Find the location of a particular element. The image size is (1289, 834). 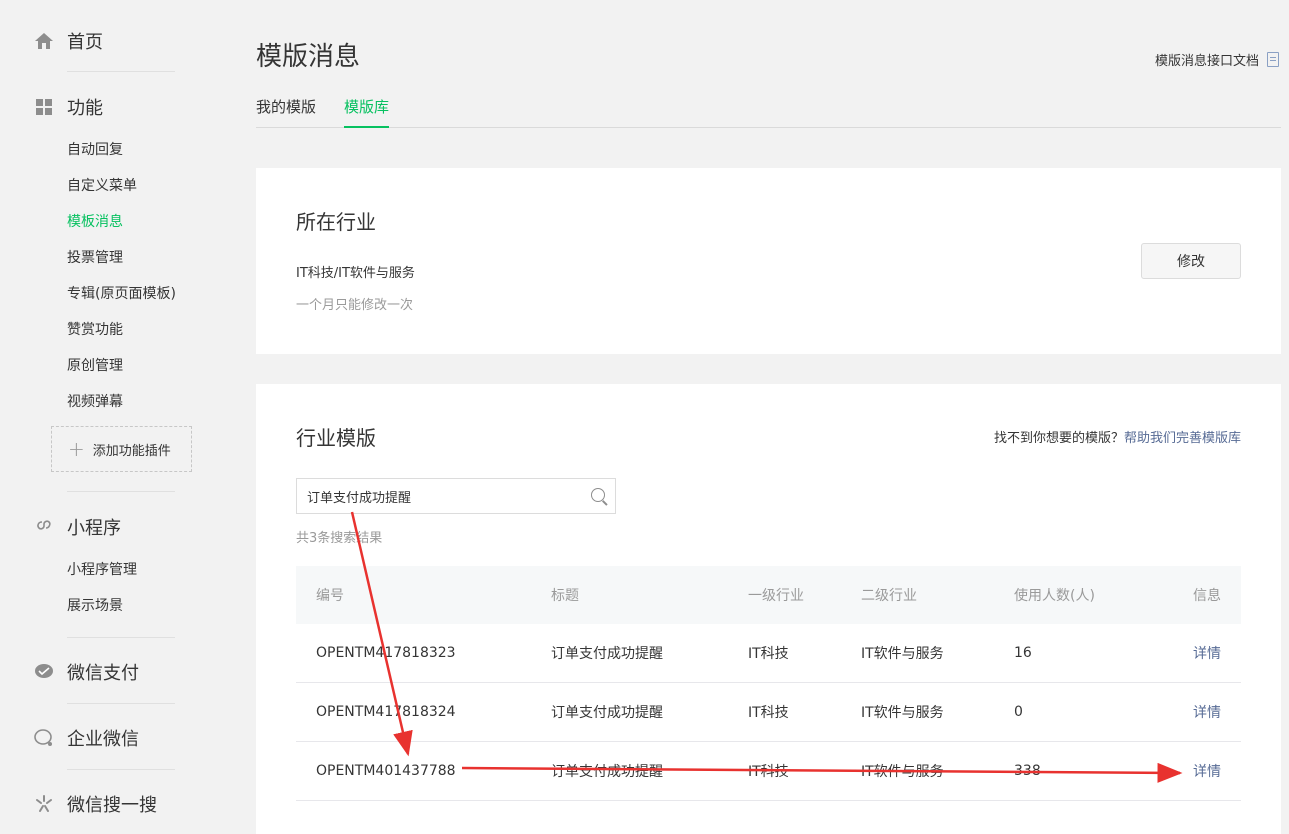

nav-miniprogram-label: 小程序 is located at coordinates (94, 528).